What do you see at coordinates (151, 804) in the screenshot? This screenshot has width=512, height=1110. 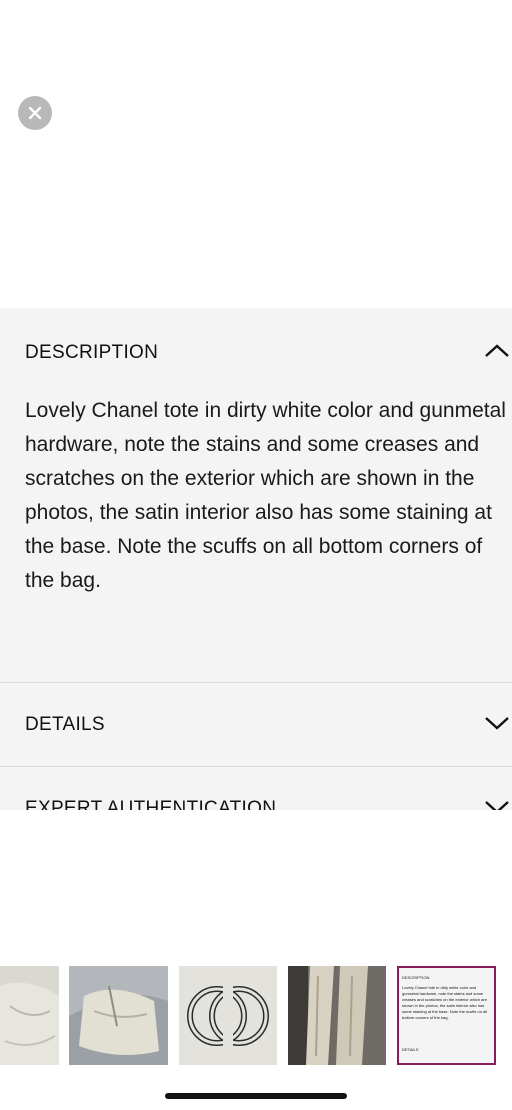 I see `authentication-title: EXPERT AUTHENTICATION` at bounding box center [151, 804].